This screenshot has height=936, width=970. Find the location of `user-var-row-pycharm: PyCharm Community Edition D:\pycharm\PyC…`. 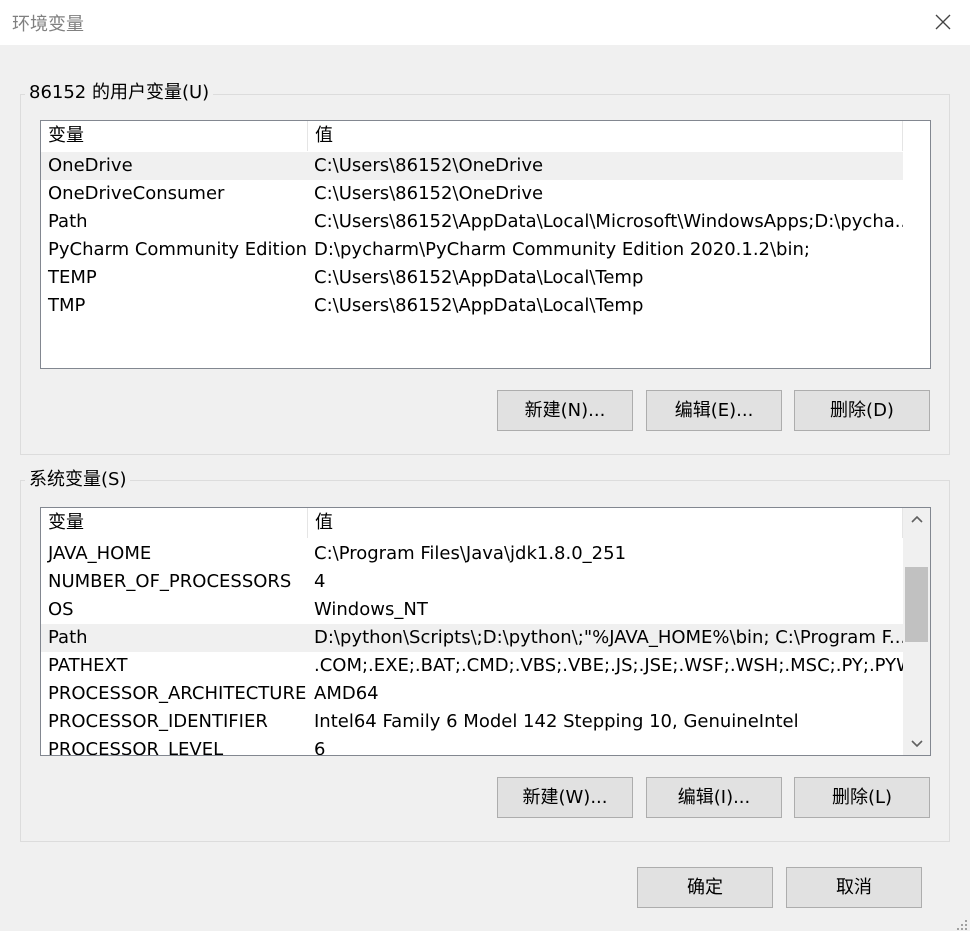

user-var-row-pycharm: PyCharm Community Edition D:\pycharm\PyC… is located at coordinates (472, 250).